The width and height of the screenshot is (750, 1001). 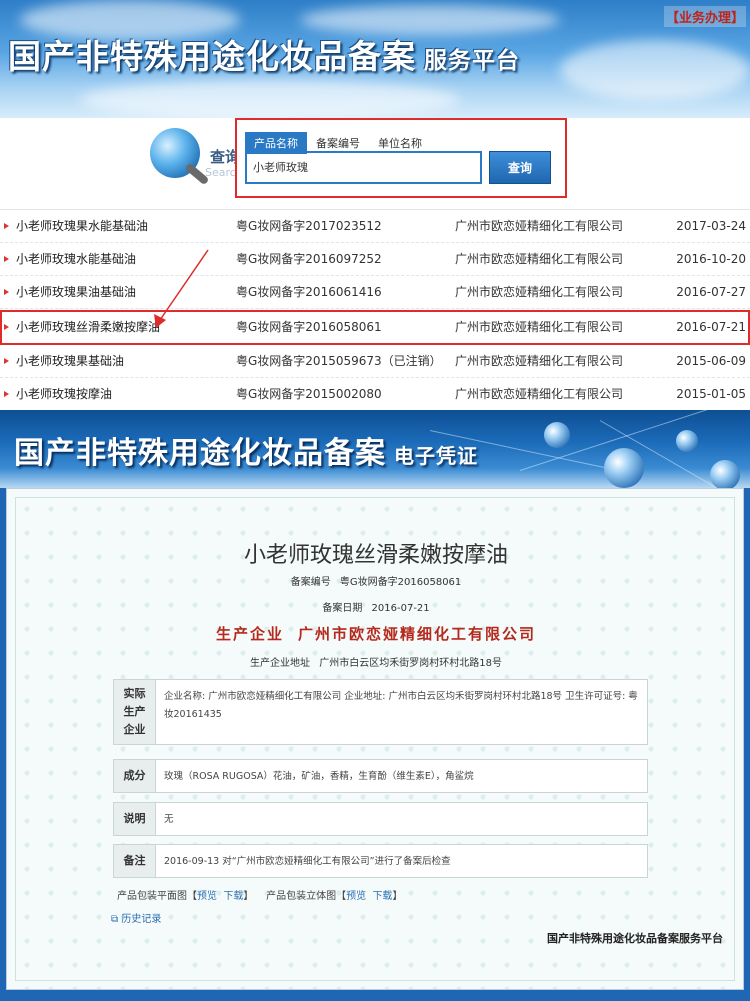 I want to click on reg-number-value: 粤G妆网备字2016058061, so click(x=400, y=582).